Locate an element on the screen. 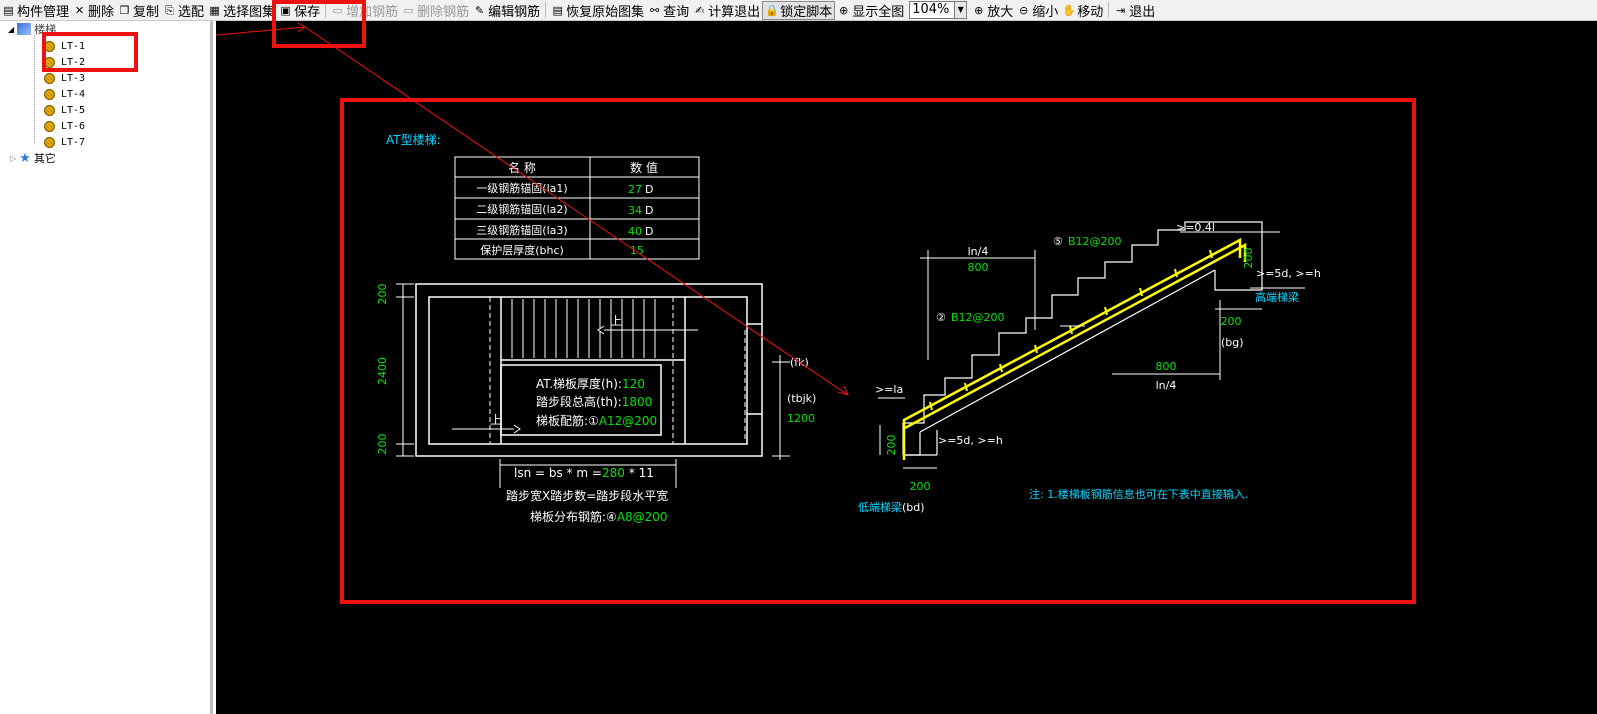 The image size is (1597, 714). tree-connector is located at coordinates (34, 89).